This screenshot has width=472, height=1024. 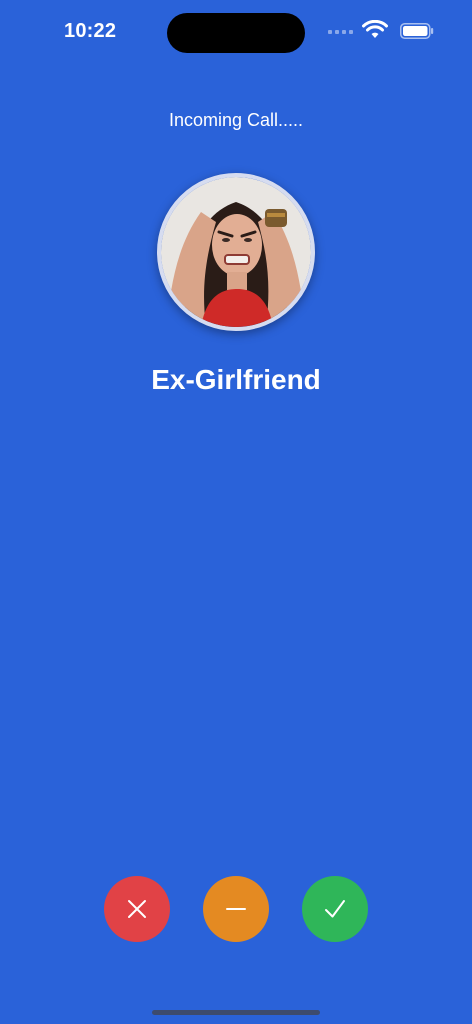 I want to click on minus-icon, so click(x=236, y=909).